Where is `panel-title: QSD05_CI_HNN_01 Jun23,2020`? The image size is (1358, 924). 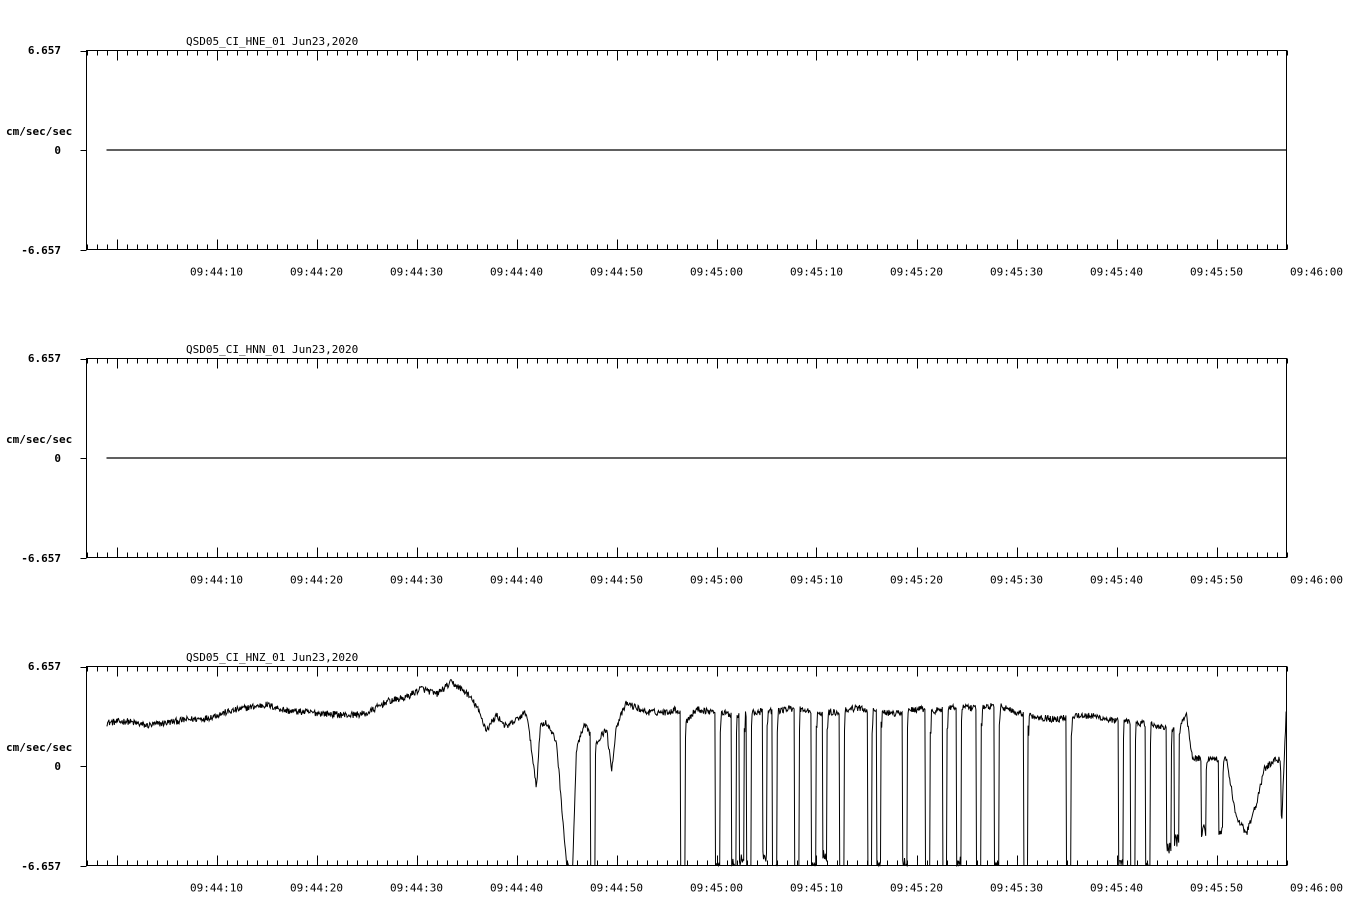
panel-title: QSD05_CI_HNN_01 Jun23,2020 is located at coordinates (272, 349).